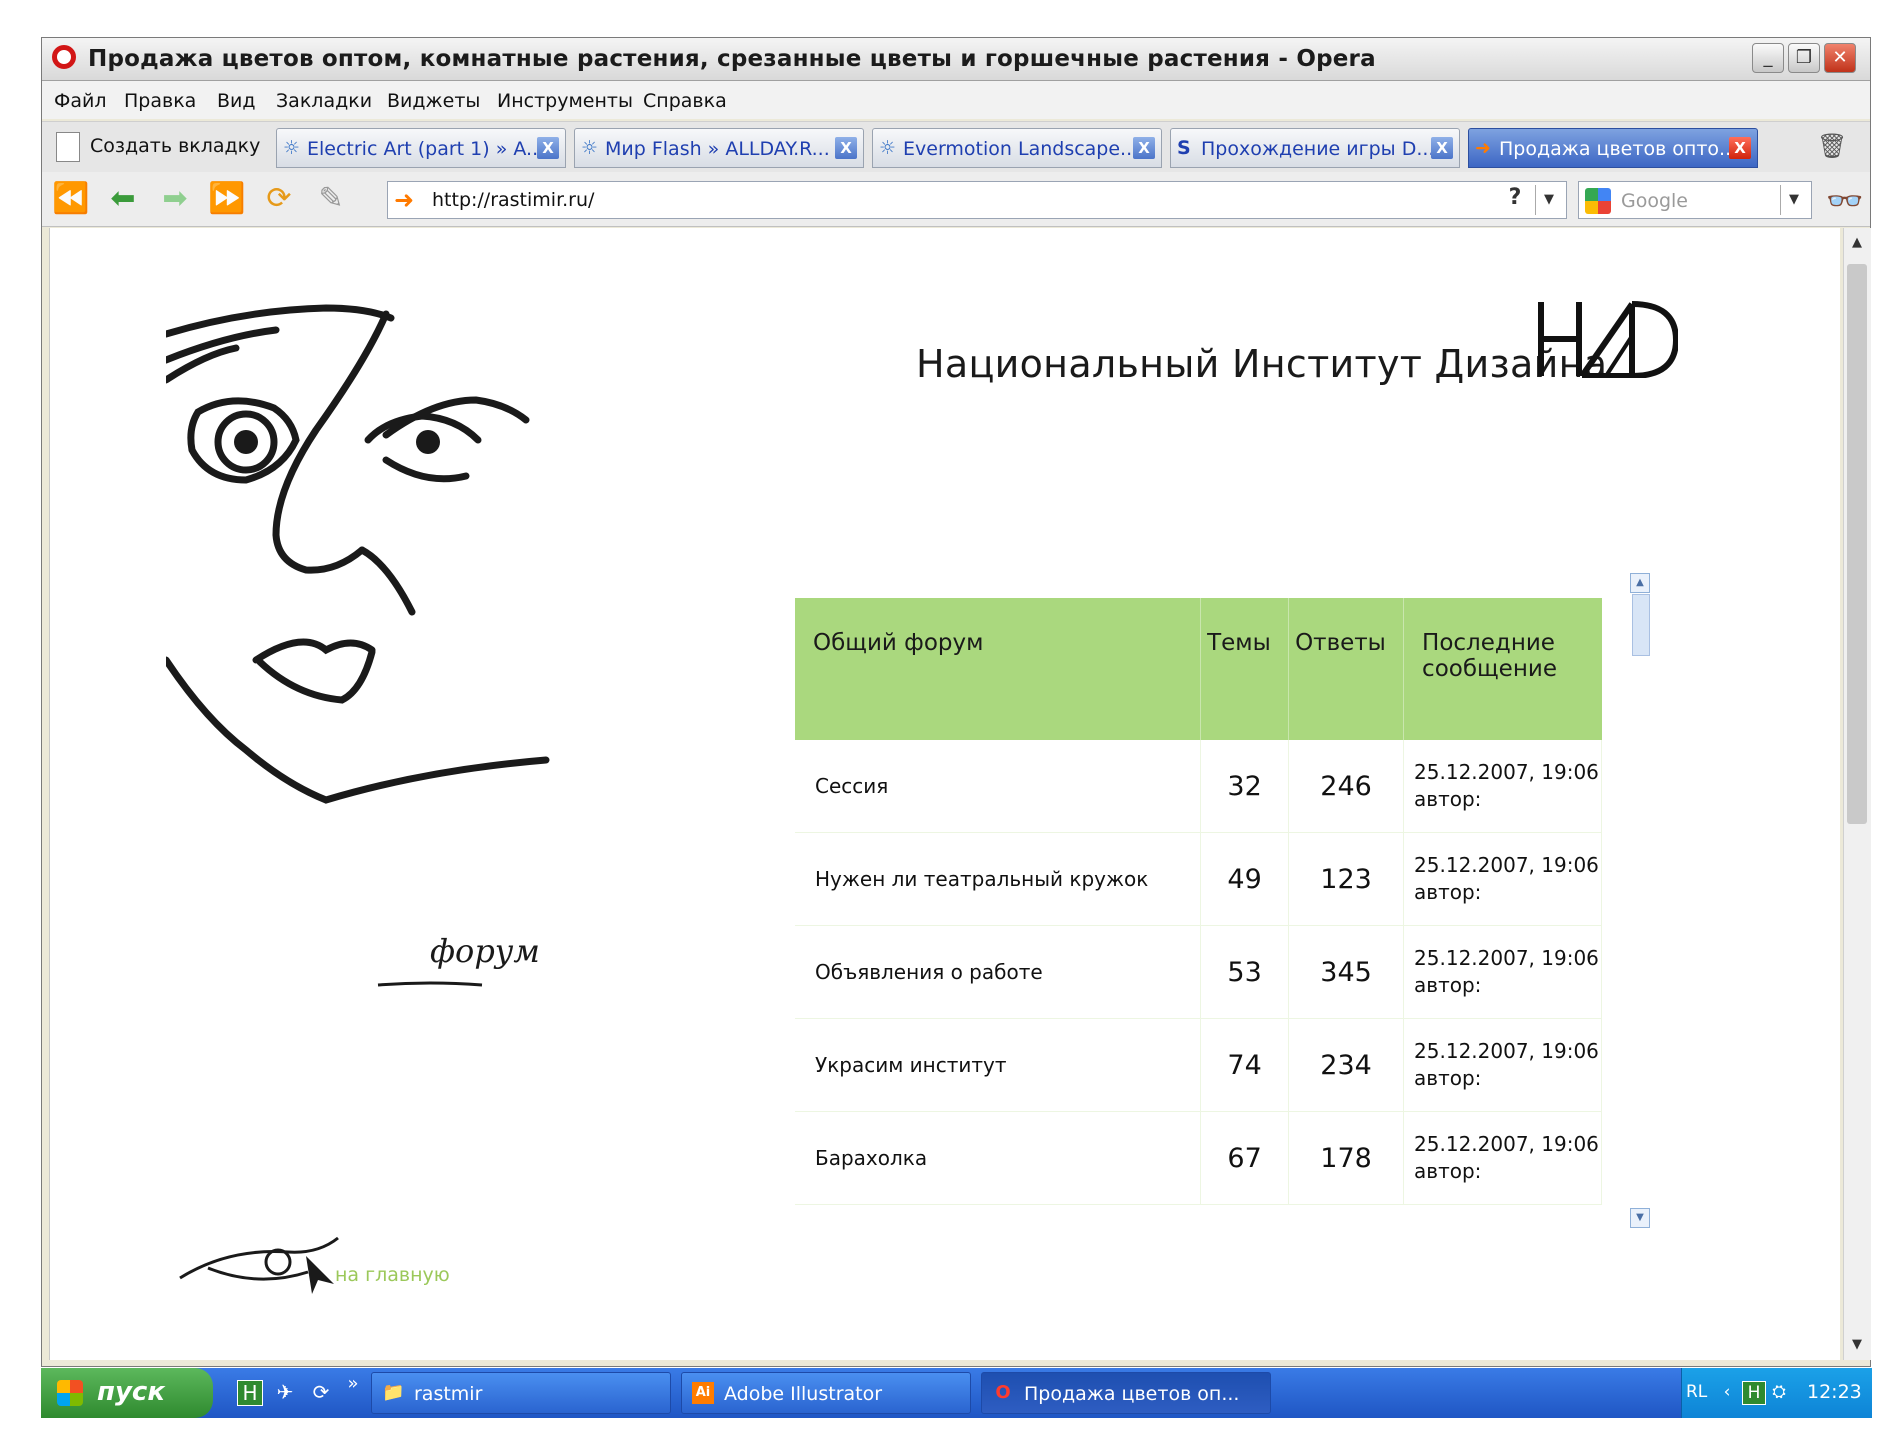 The width and height of the screenshot is (1902, 1438). Describe the element at coordinates (1641, 625) in the screenshot. I see `table-scroll-thumb` at that location.